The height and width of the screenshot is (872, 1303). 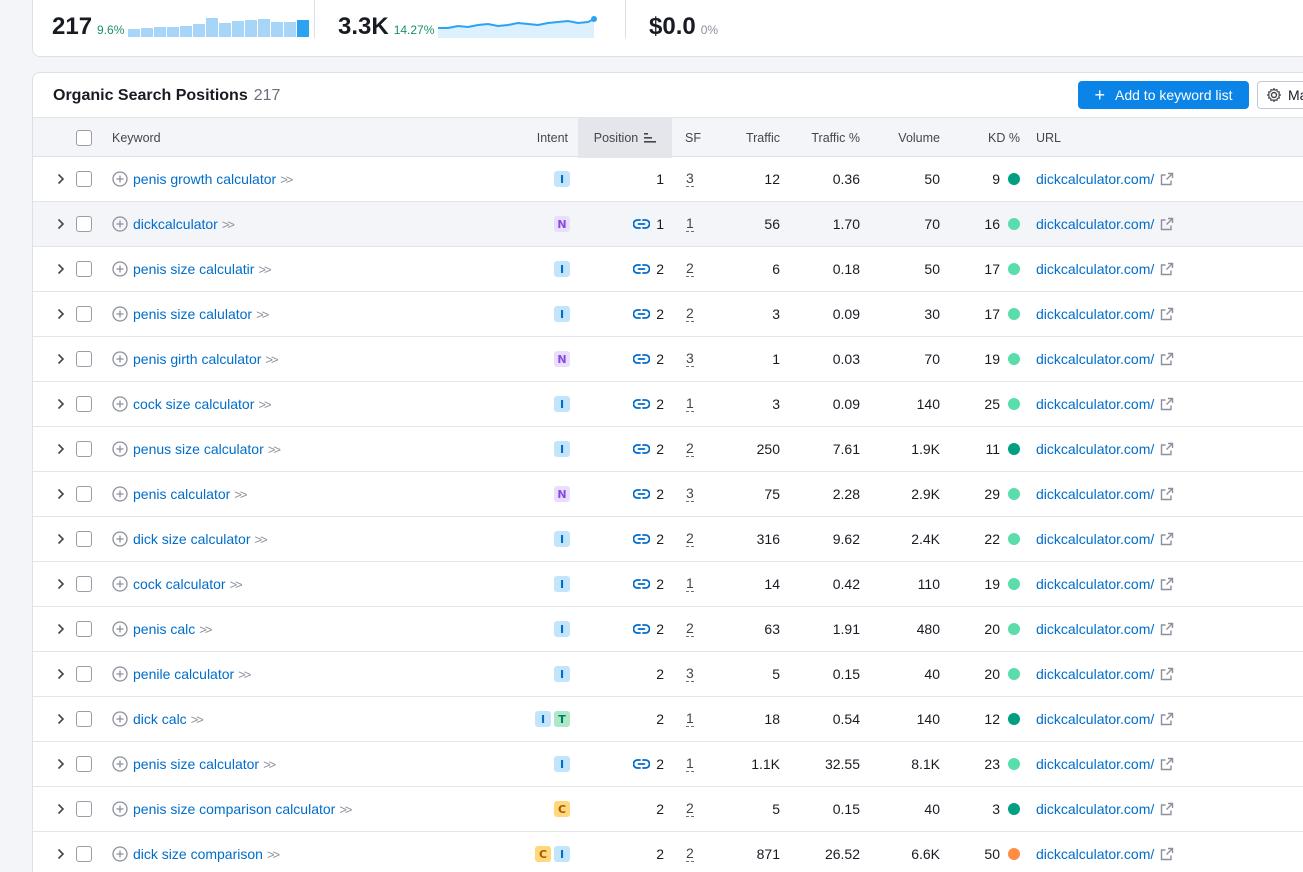 I want to click on keyword-link: penis size comparison calculator, so click(x=234, y=809).